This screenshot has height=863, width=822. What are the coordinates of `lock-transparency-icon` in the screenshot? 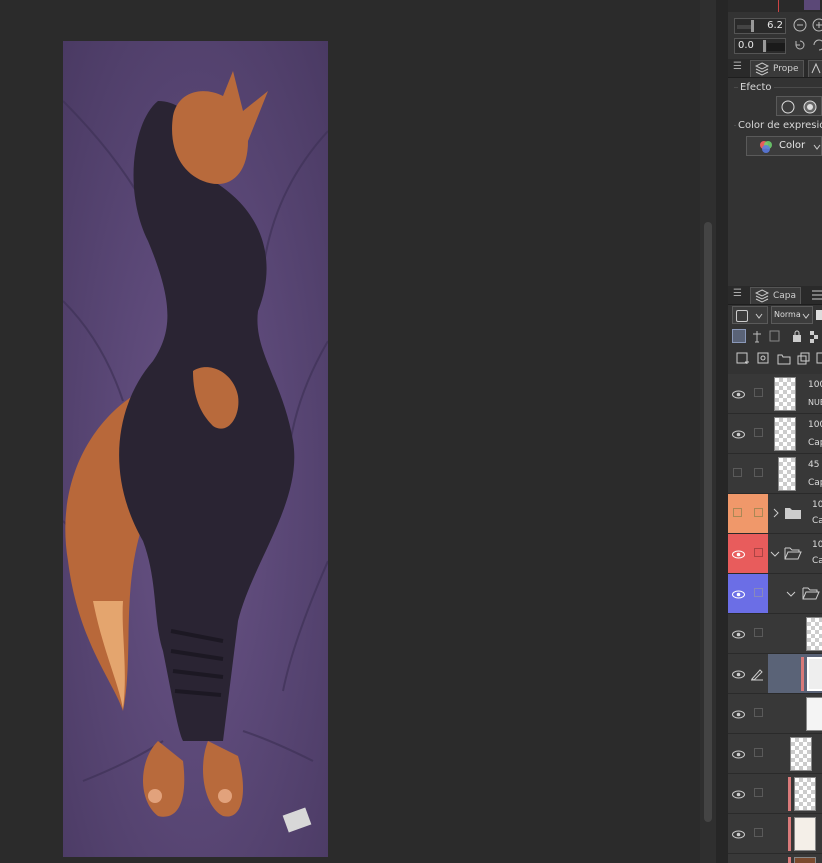 It's located at (815, 336).